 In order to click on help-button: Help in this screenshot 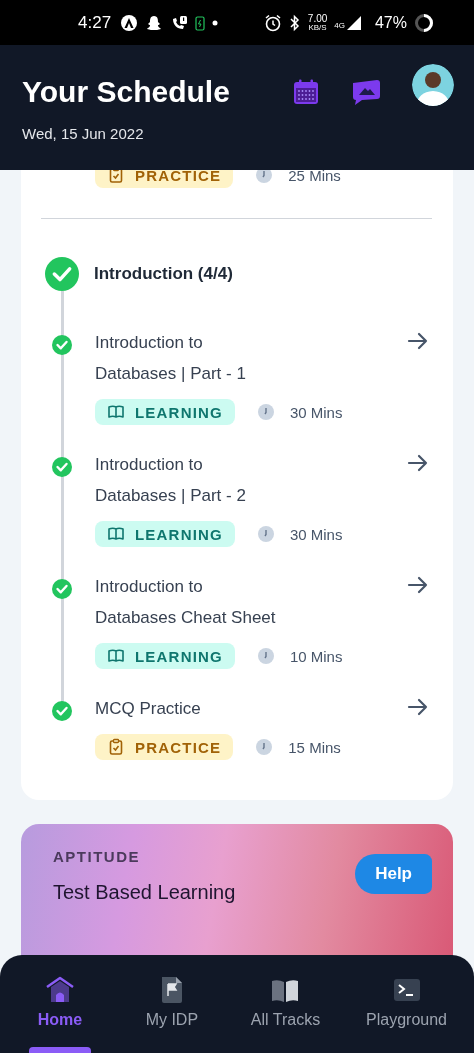, I will do `click(393, 874)`.